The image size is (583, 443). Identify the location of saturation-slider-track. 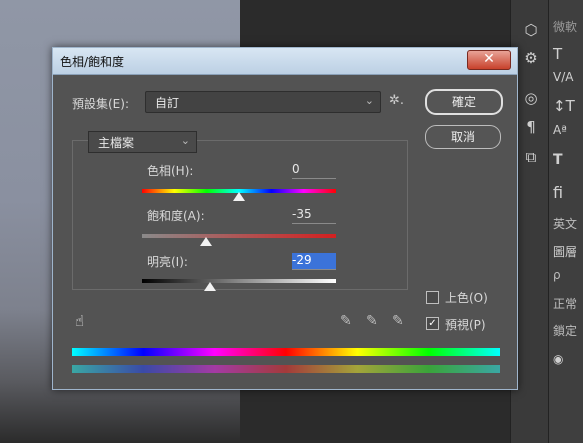
(239, 236).